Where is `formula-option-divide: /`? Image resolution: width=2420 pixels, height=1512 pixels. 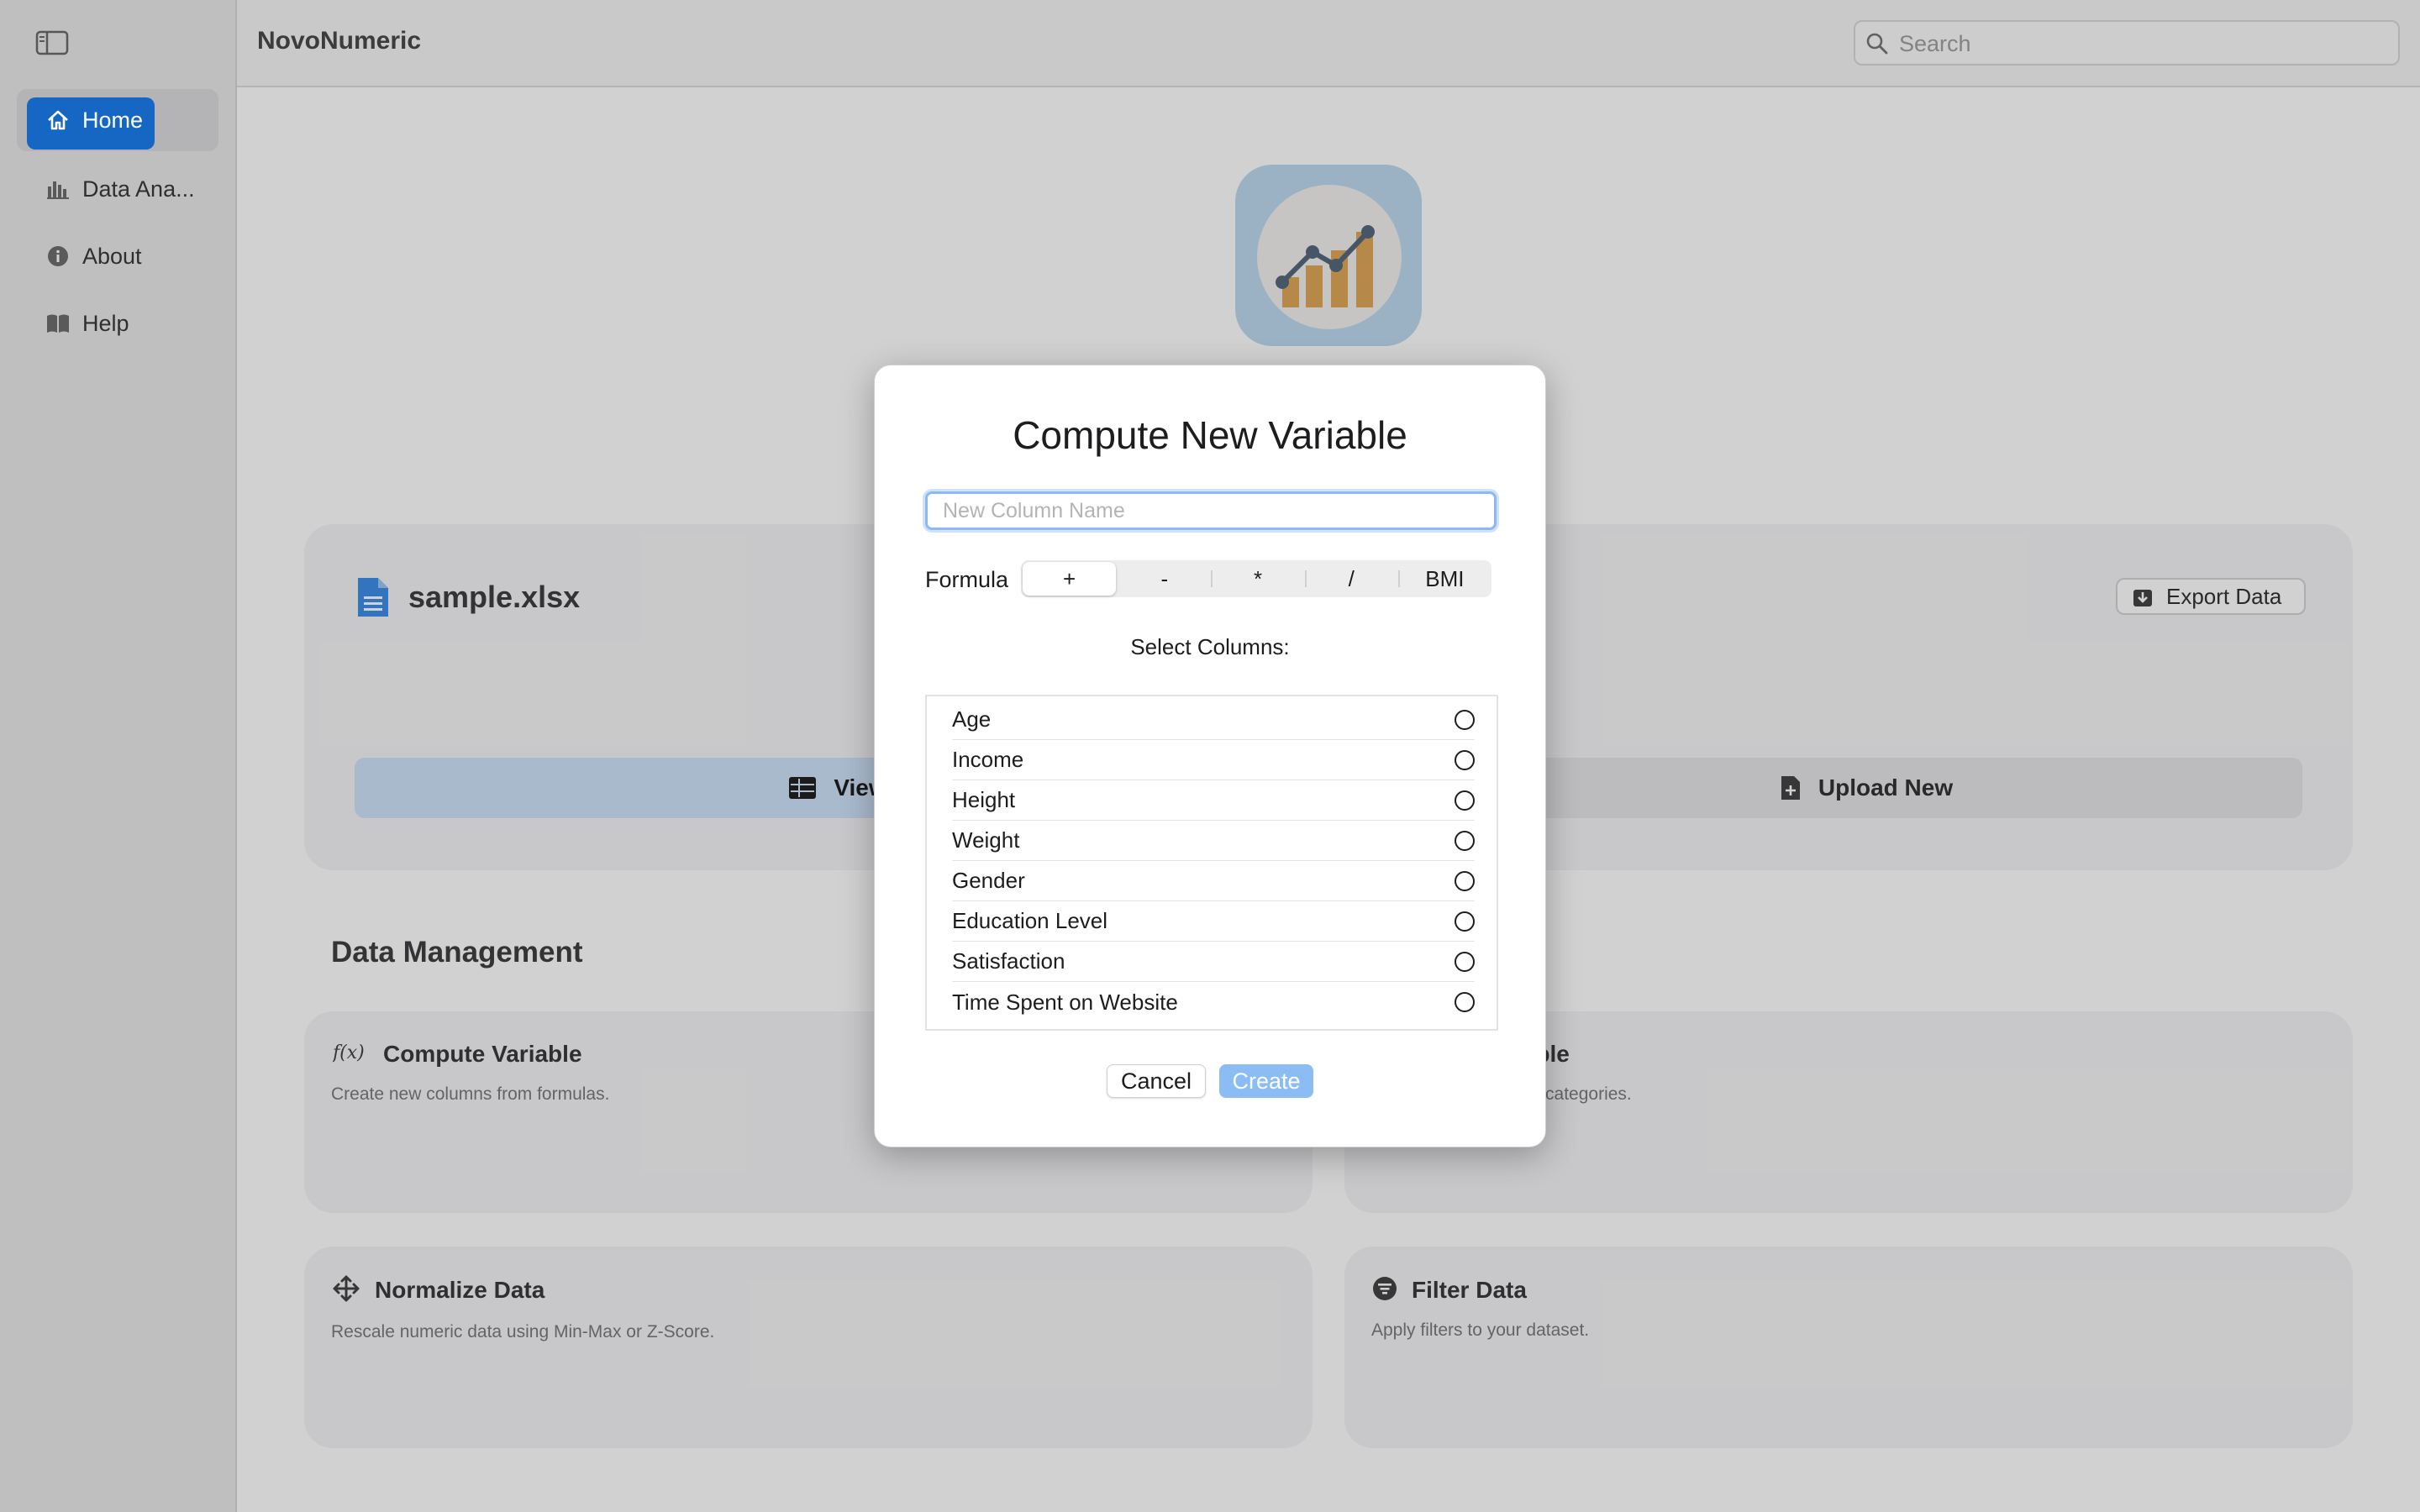
formula-option-divide: / is located at coordinates (1351, 578).